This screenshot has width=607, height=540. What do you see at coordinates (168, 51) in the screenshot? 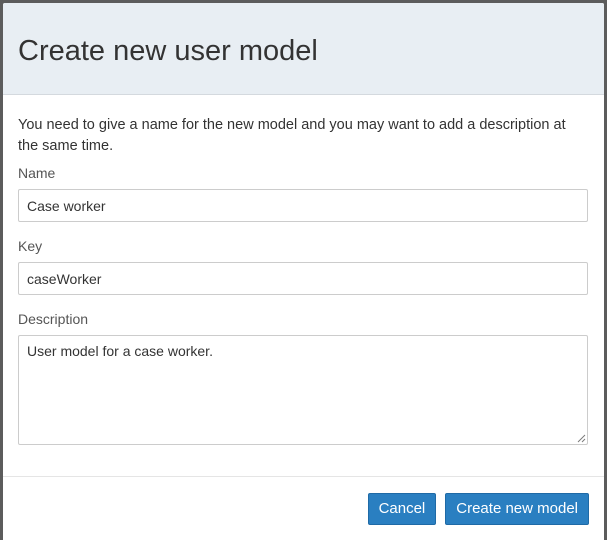
I see `dialog-title: Create new user model` at bounding box center [168, 51].